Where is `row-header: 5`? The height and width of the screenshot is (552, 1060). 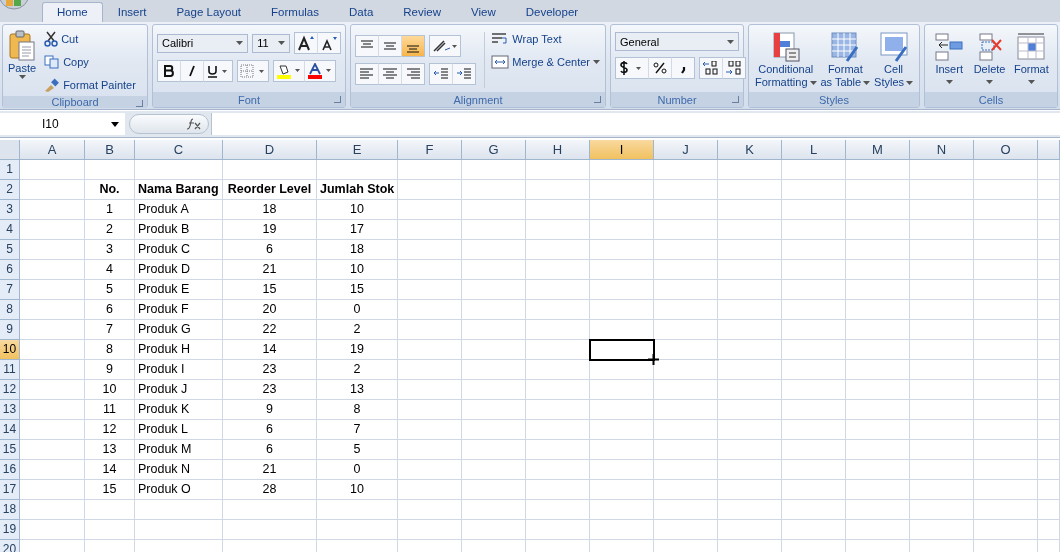
row-header: 5 is located at coordinates (10, 250).